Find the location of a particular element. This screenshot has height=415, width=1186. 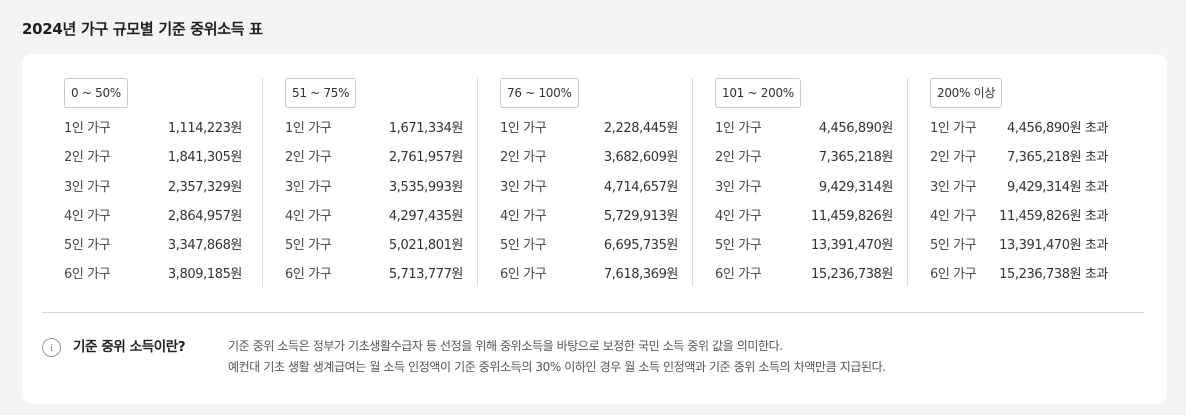

income-amount: 3,809,185원 is located at coordinates (205, 275).